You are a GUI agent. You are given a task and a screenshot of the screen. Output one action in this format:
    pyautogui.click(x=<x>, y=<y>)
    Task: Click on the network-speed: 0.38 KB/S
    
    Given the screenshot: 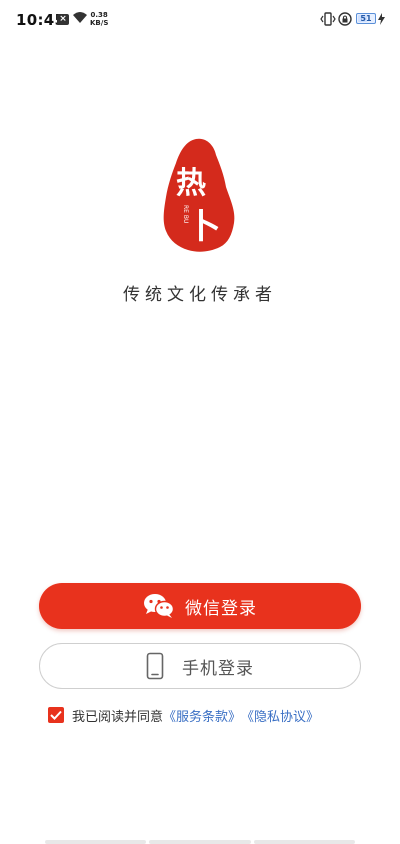 What is the action you would take?
    pyautogui.click(x=99, y=19)
    